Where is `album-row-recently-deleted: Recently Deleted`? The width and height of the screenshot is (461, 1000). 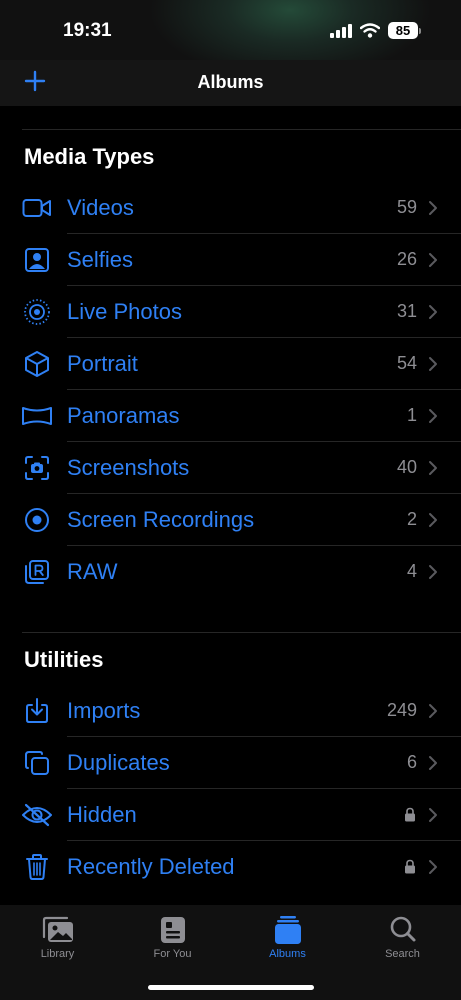 album-row-recently-deleted: Recently Deleted is located at coordinates (230, 867).